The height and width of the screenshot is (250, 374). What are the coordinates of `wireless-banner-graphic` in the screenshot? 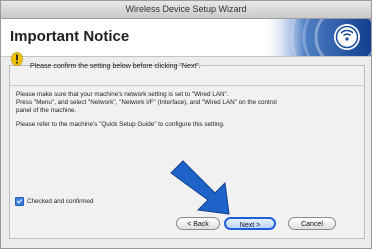 It's located at (316, 37).